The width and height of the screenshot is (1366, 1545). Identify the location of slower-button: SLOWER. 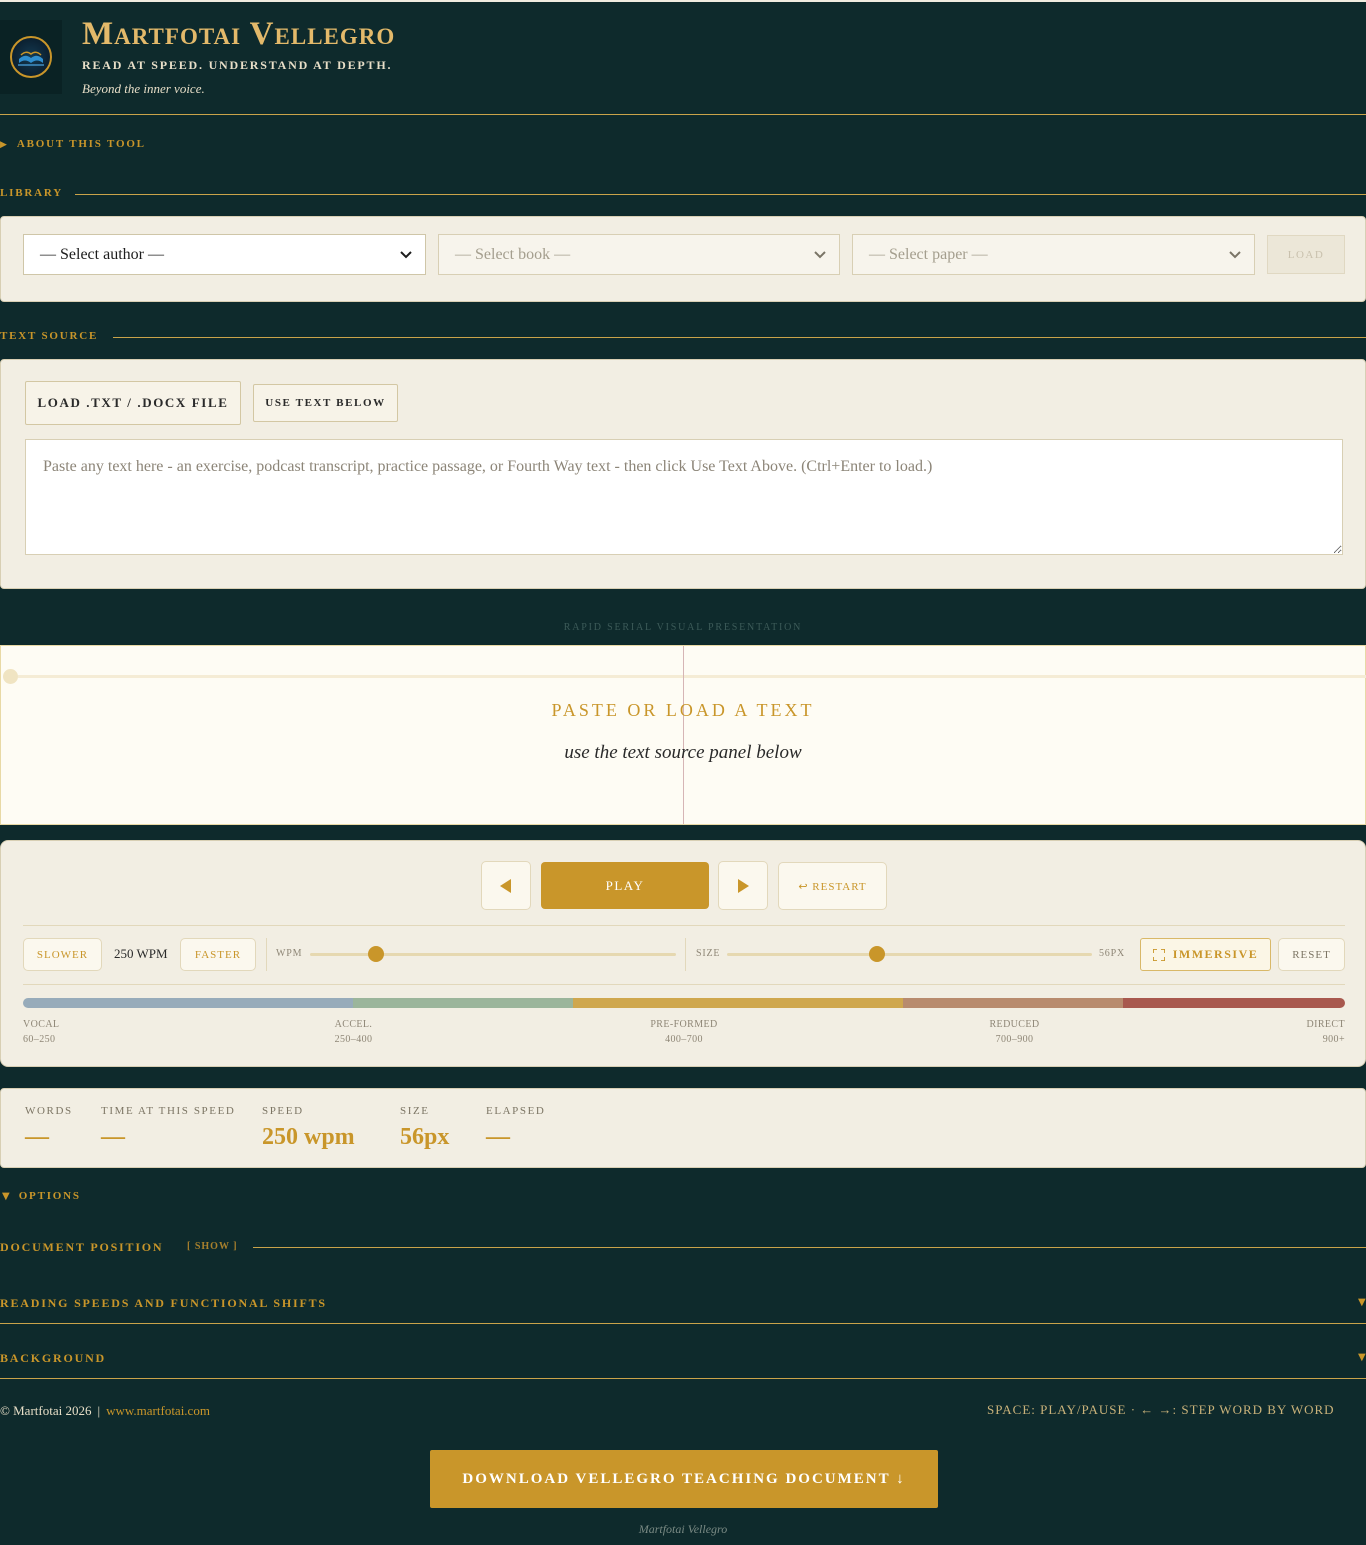
(62, 954).